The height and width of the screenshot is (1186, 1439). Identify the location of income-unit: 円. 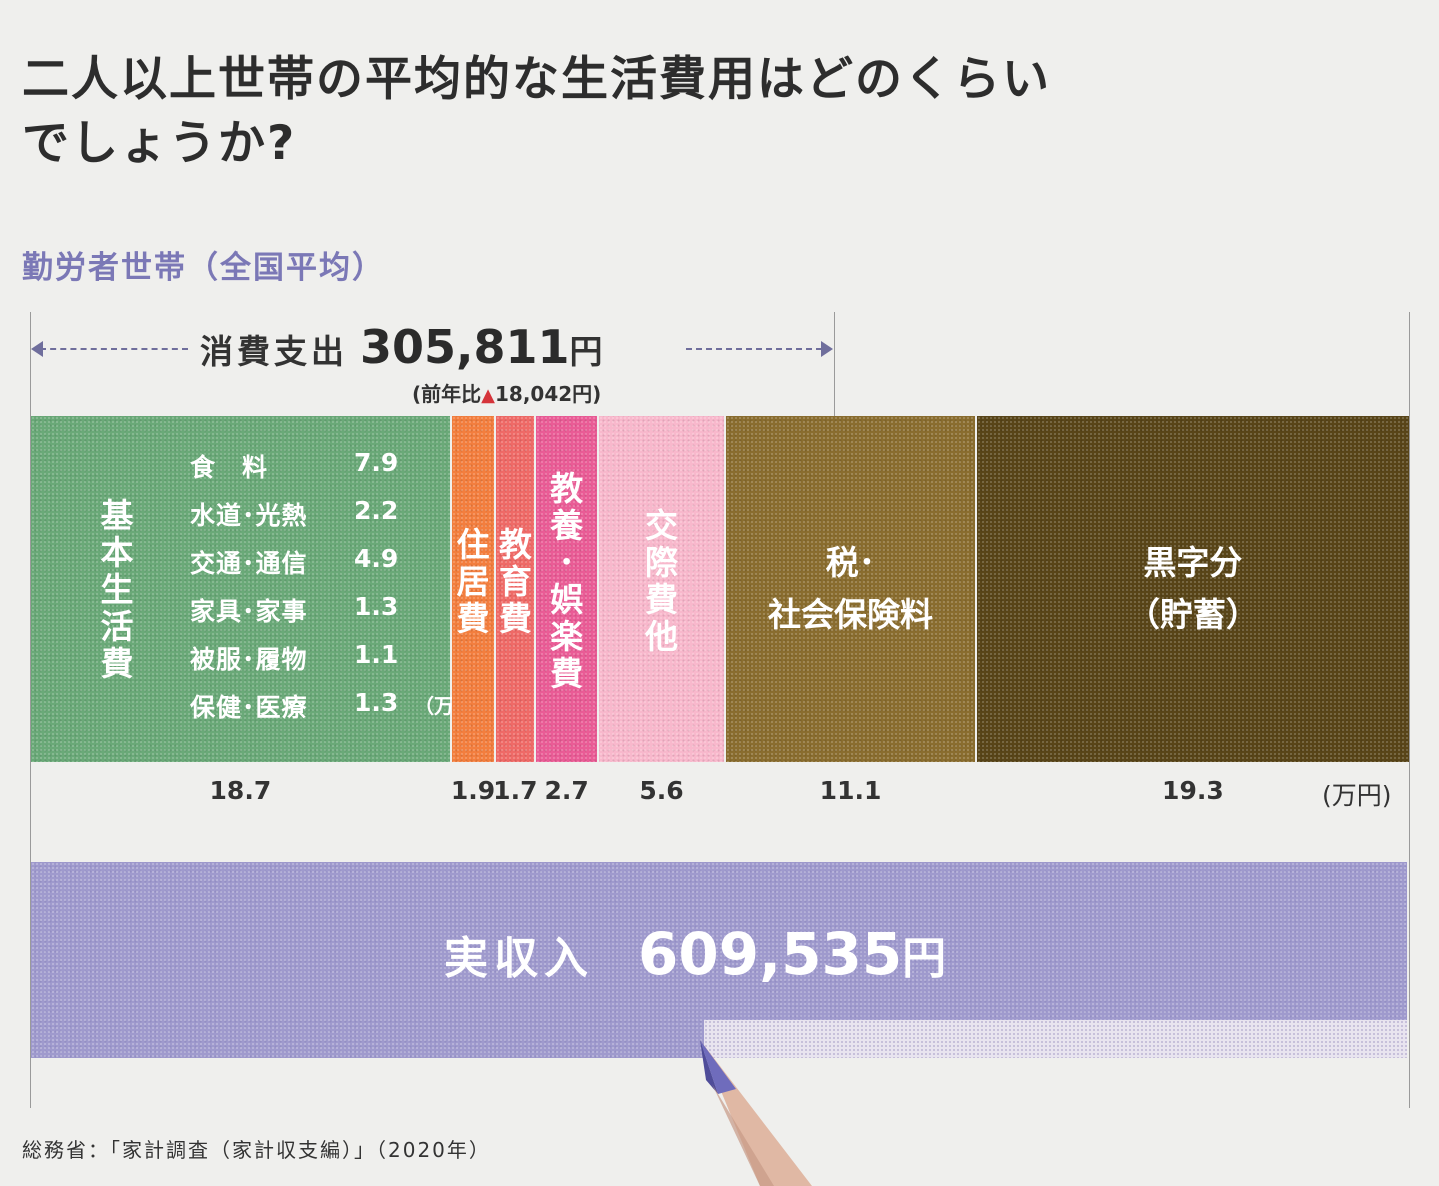
(924, 958).